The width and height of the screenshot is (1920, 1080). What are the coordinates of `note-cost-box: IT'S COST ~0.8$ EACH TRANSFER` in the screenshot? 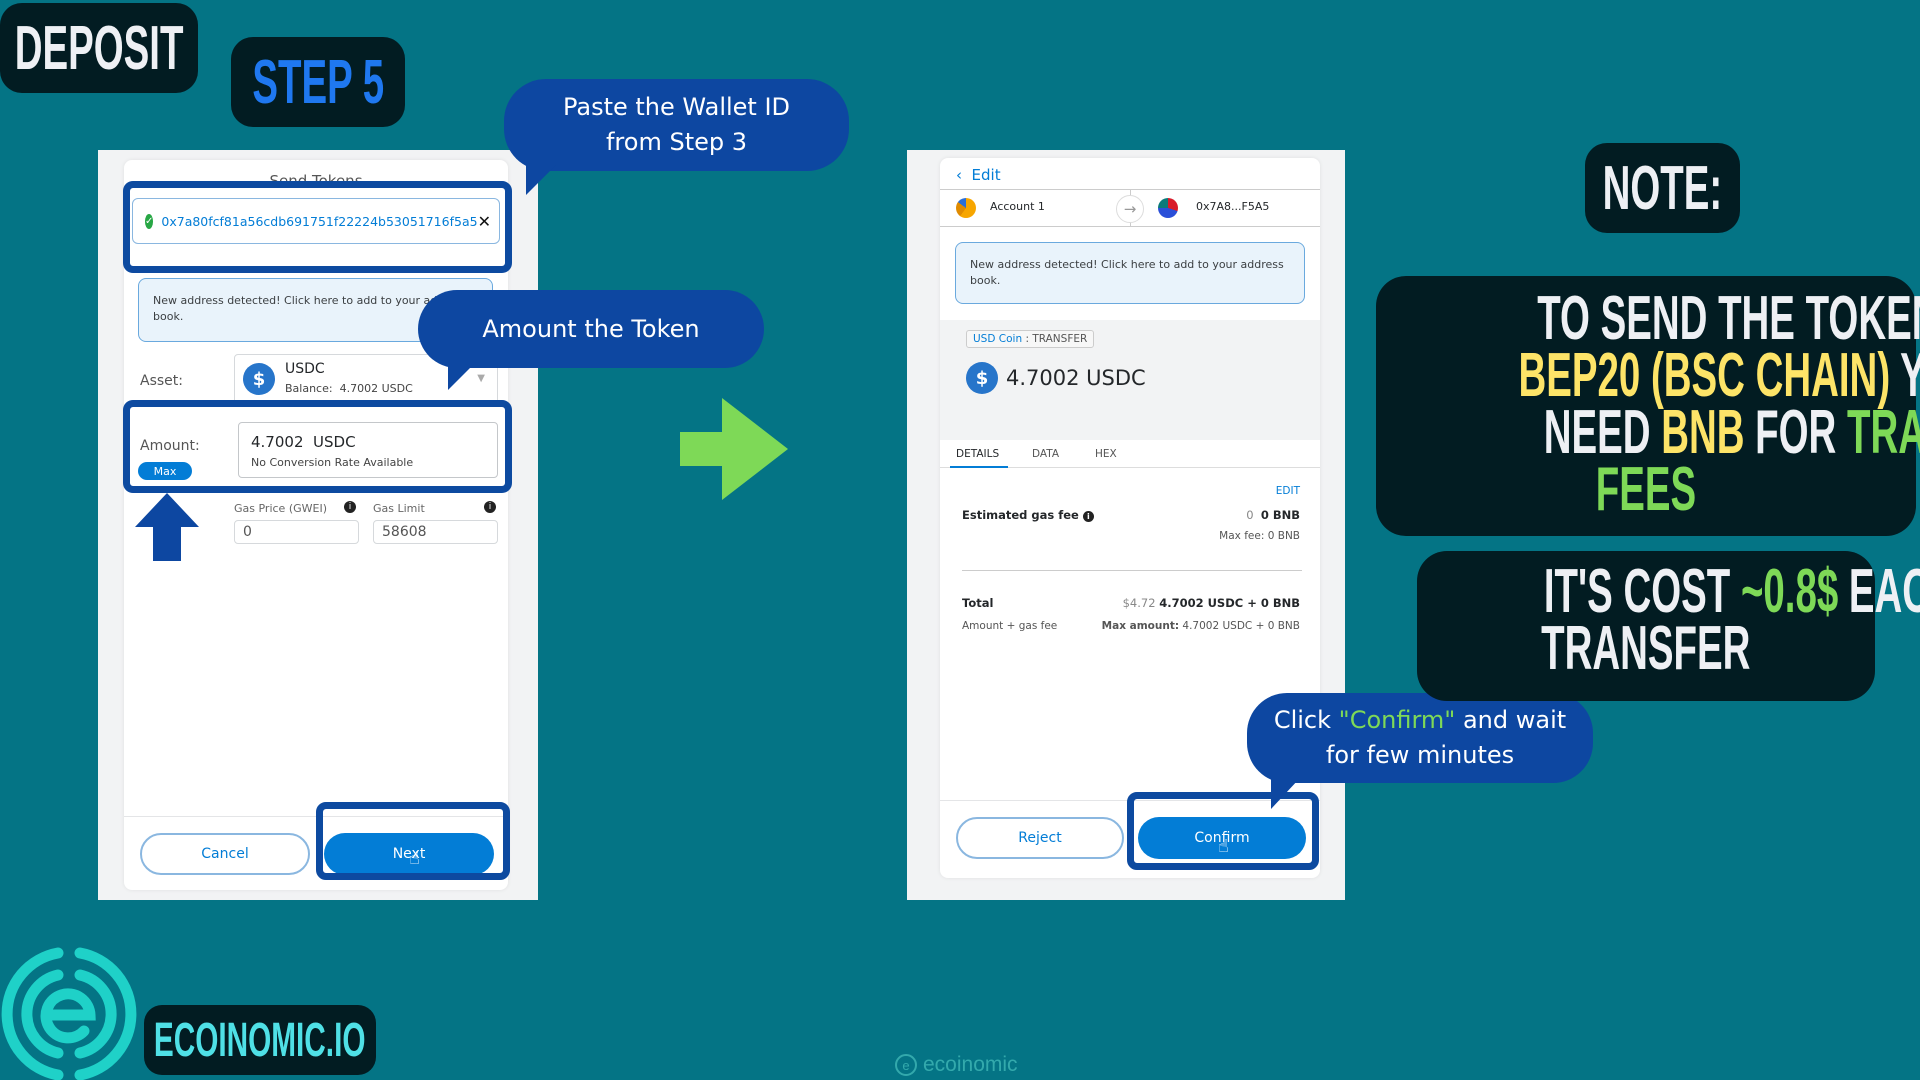 It's located at (1668, 626).